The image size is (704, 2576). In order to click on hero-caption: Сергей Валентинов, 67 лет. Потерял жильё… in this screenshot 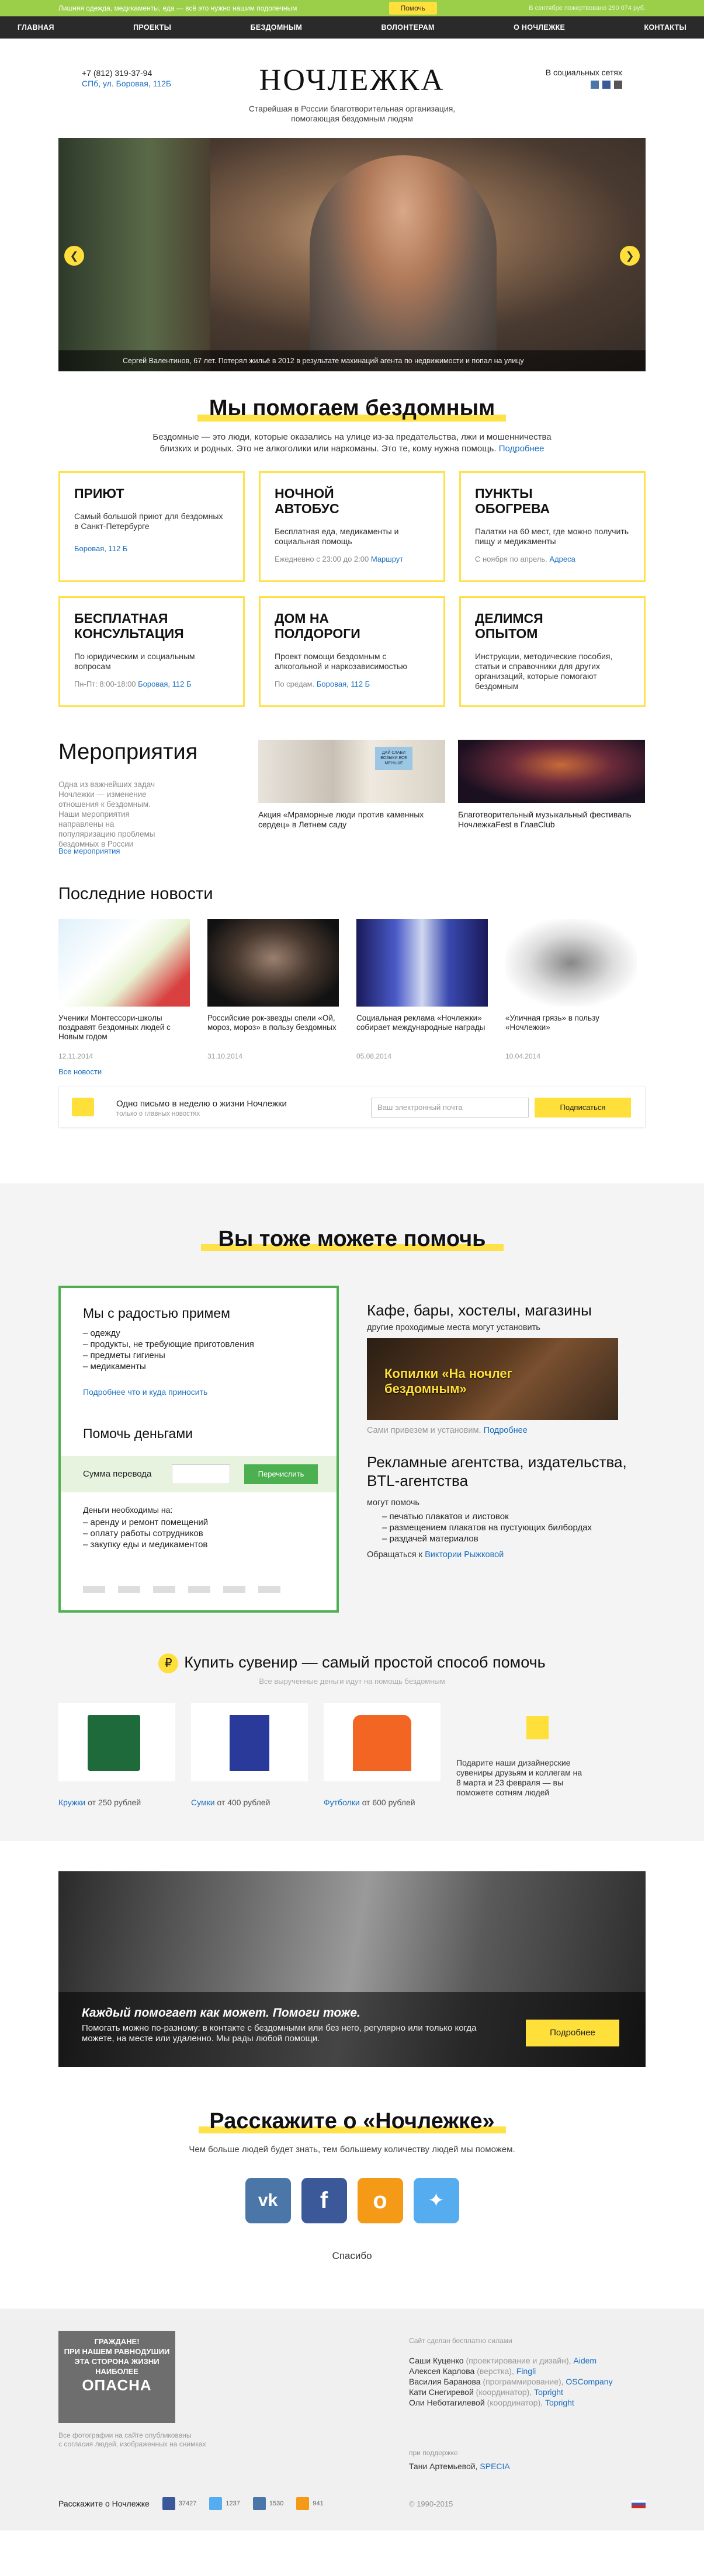, I will do `click(352, 360)`.